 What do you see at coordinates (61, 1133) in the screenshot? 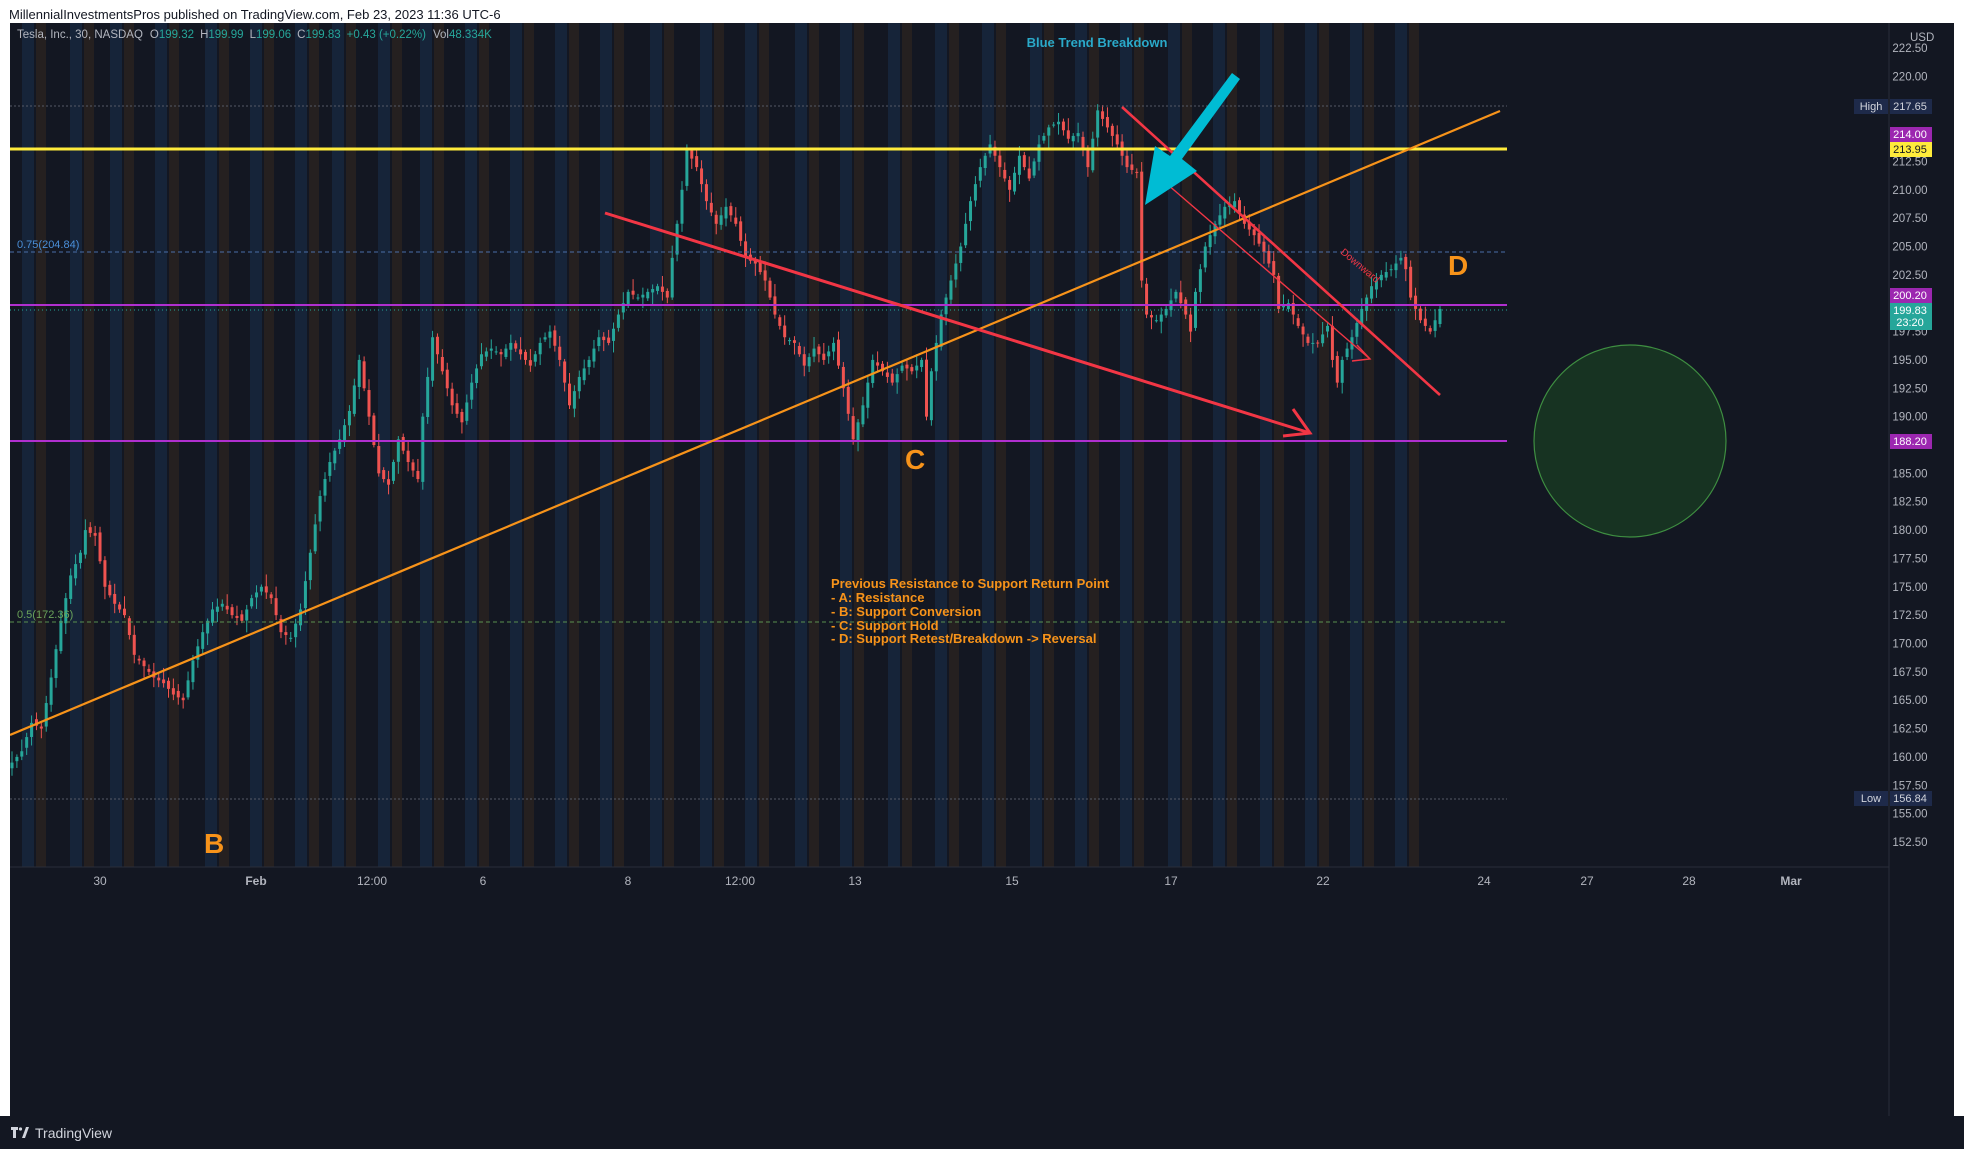
I see `tradingview-logo: TradingView` at bounding box center [61, 1133].